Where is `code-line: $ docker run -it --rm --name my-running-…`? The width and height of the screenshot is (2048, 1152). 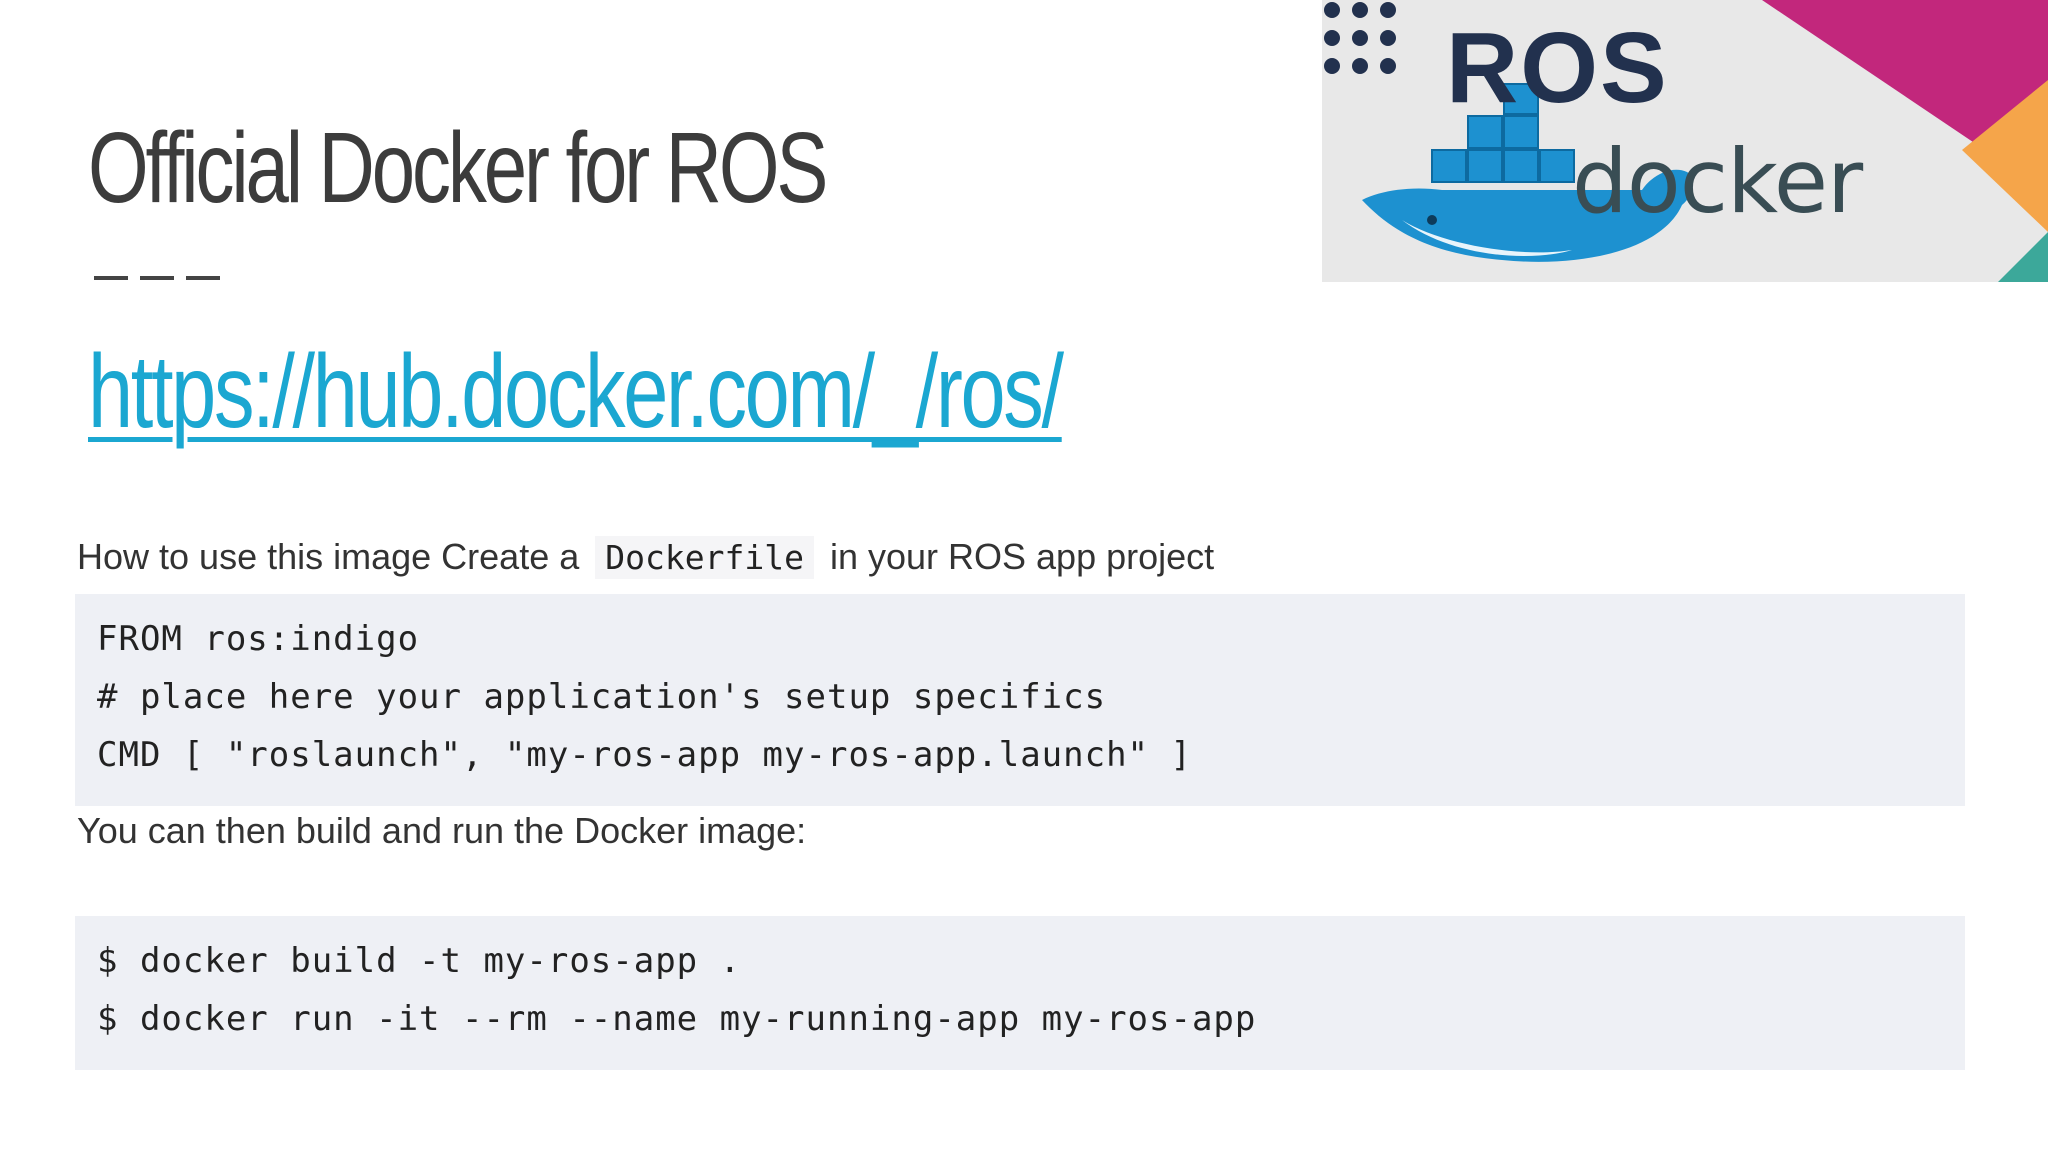 code-line: $ docker run -it --rm --name my-running-… is located at coordinates (677, 1019).